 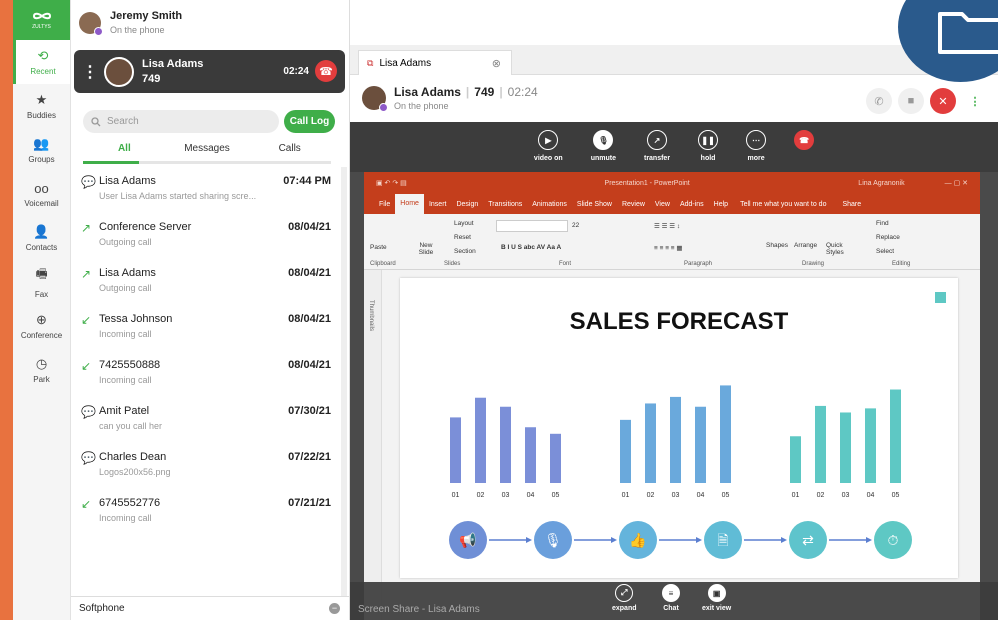 What do you see at coordinates (603, 151) in the screenshot?
I see `unmute-button: 🎙 unmute` at bounding box center [603, 151].